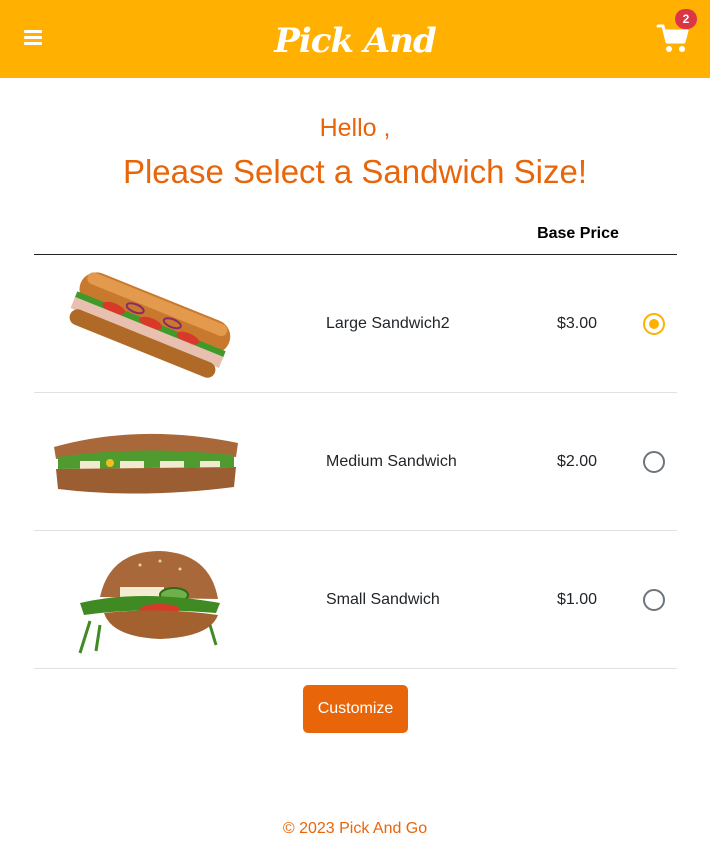 The width and height of the screenshot is (710, 865). What do you see at coordinates (654, 600) in the screenshot?
I see `size-radio-small` at bounding box center [654, 600].